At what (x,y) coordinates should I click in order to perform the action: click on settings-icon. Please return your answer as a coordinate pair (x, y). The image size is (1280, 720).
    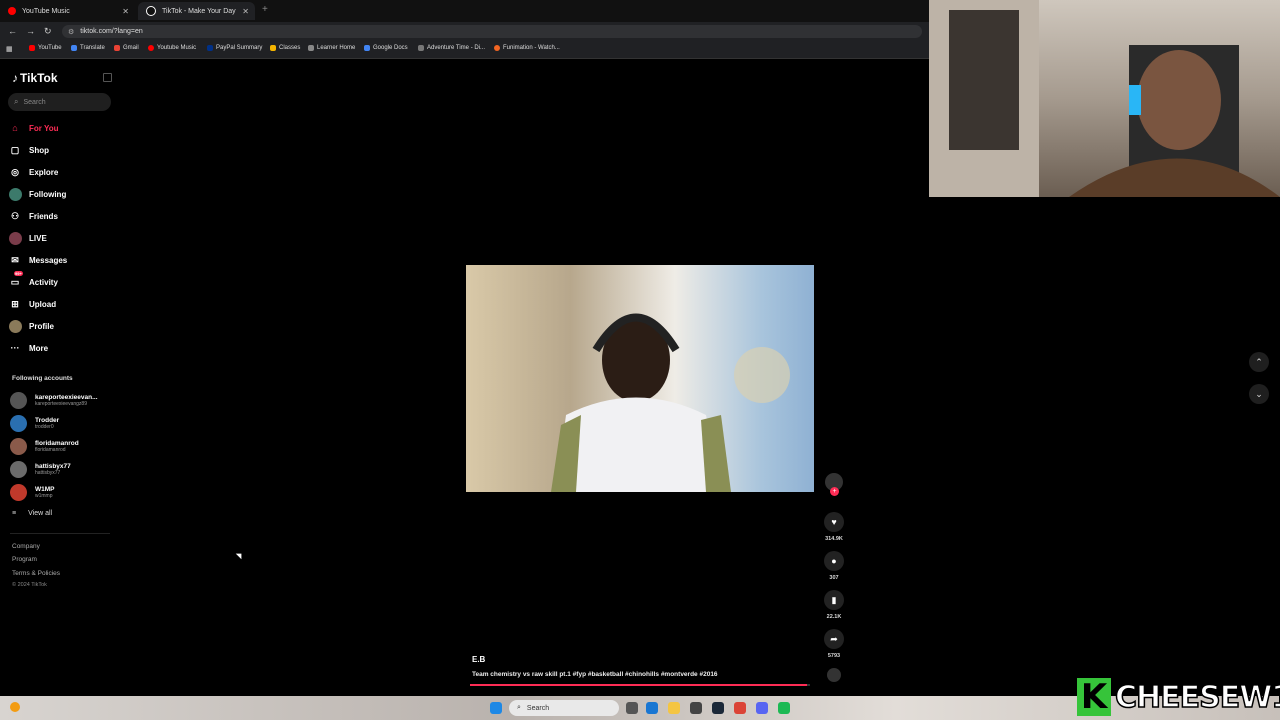
    Looking at the image, I should click on (696, 708).